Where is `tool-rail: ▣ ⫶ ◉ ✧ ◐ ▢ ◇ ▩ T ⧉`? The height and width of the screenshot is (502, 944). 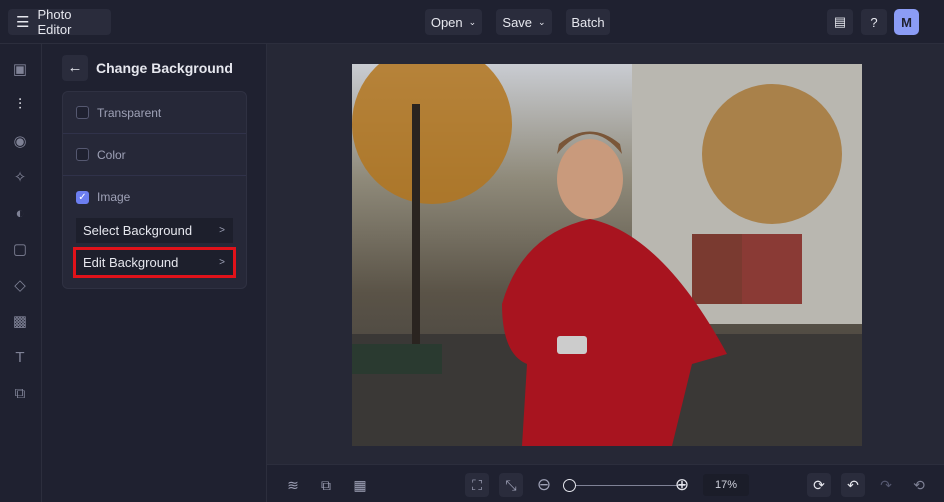 tool-rail: ▣ ⫶ ◉ ✧ ◐ ▢ ◇ ▩ T ⧉ is located at coordinates (21, 273).